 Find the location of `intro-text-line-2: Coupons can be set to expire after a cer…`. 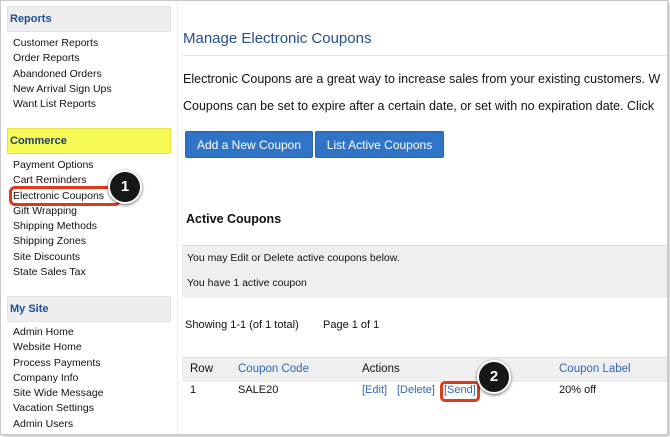

intro-text-line-2: Coupons can be set to expire after a cer… is located at coordinates (419, 106).